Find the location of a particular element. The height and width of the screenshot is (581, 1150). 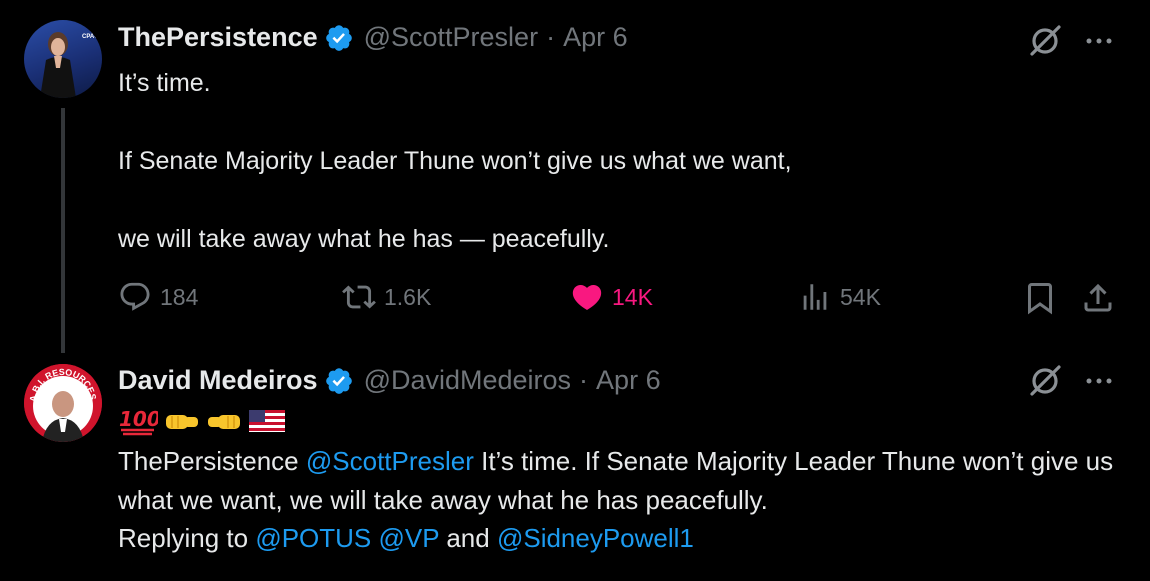

like-count: 14K is located at coordinates (632, 296).